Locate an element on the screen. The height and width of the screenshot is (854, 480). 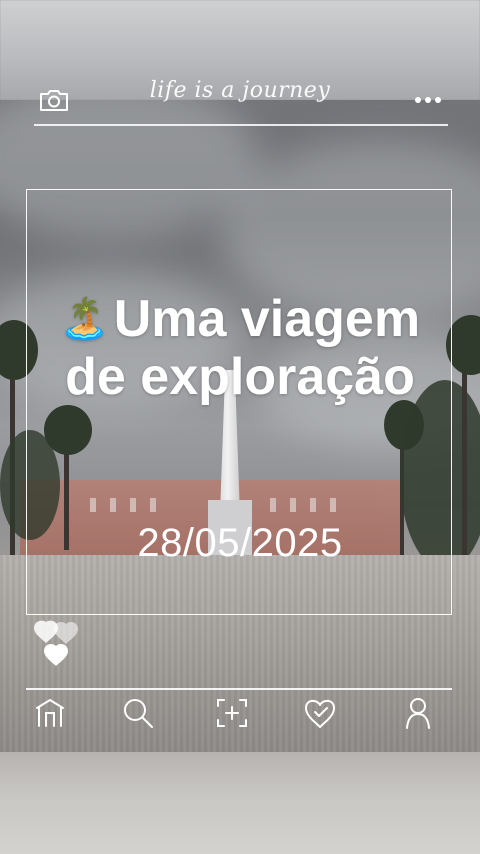
home-icon is located at coordinates (51, 713).